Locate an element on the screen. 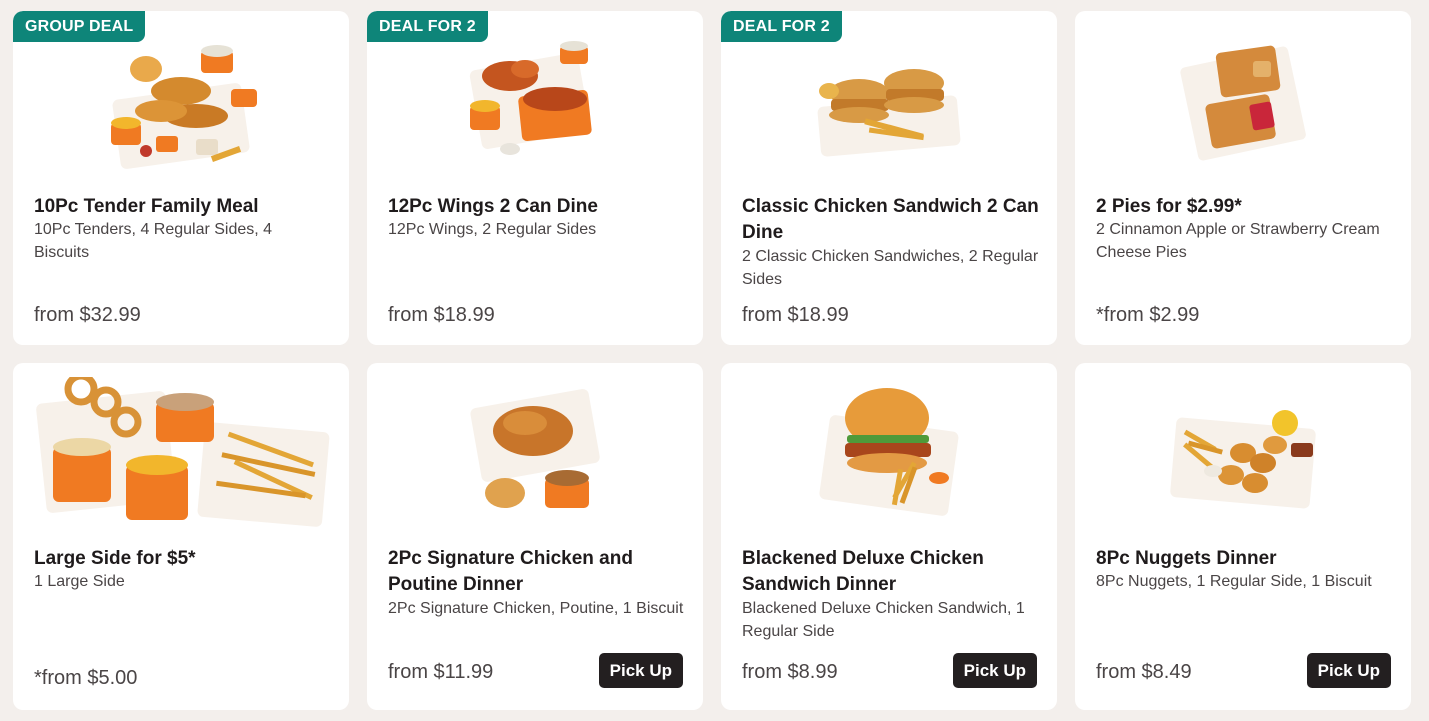 The height and width of the screenshot is (721, 1429). item-price: from $8.49 is located at coordinates (1144, 672).